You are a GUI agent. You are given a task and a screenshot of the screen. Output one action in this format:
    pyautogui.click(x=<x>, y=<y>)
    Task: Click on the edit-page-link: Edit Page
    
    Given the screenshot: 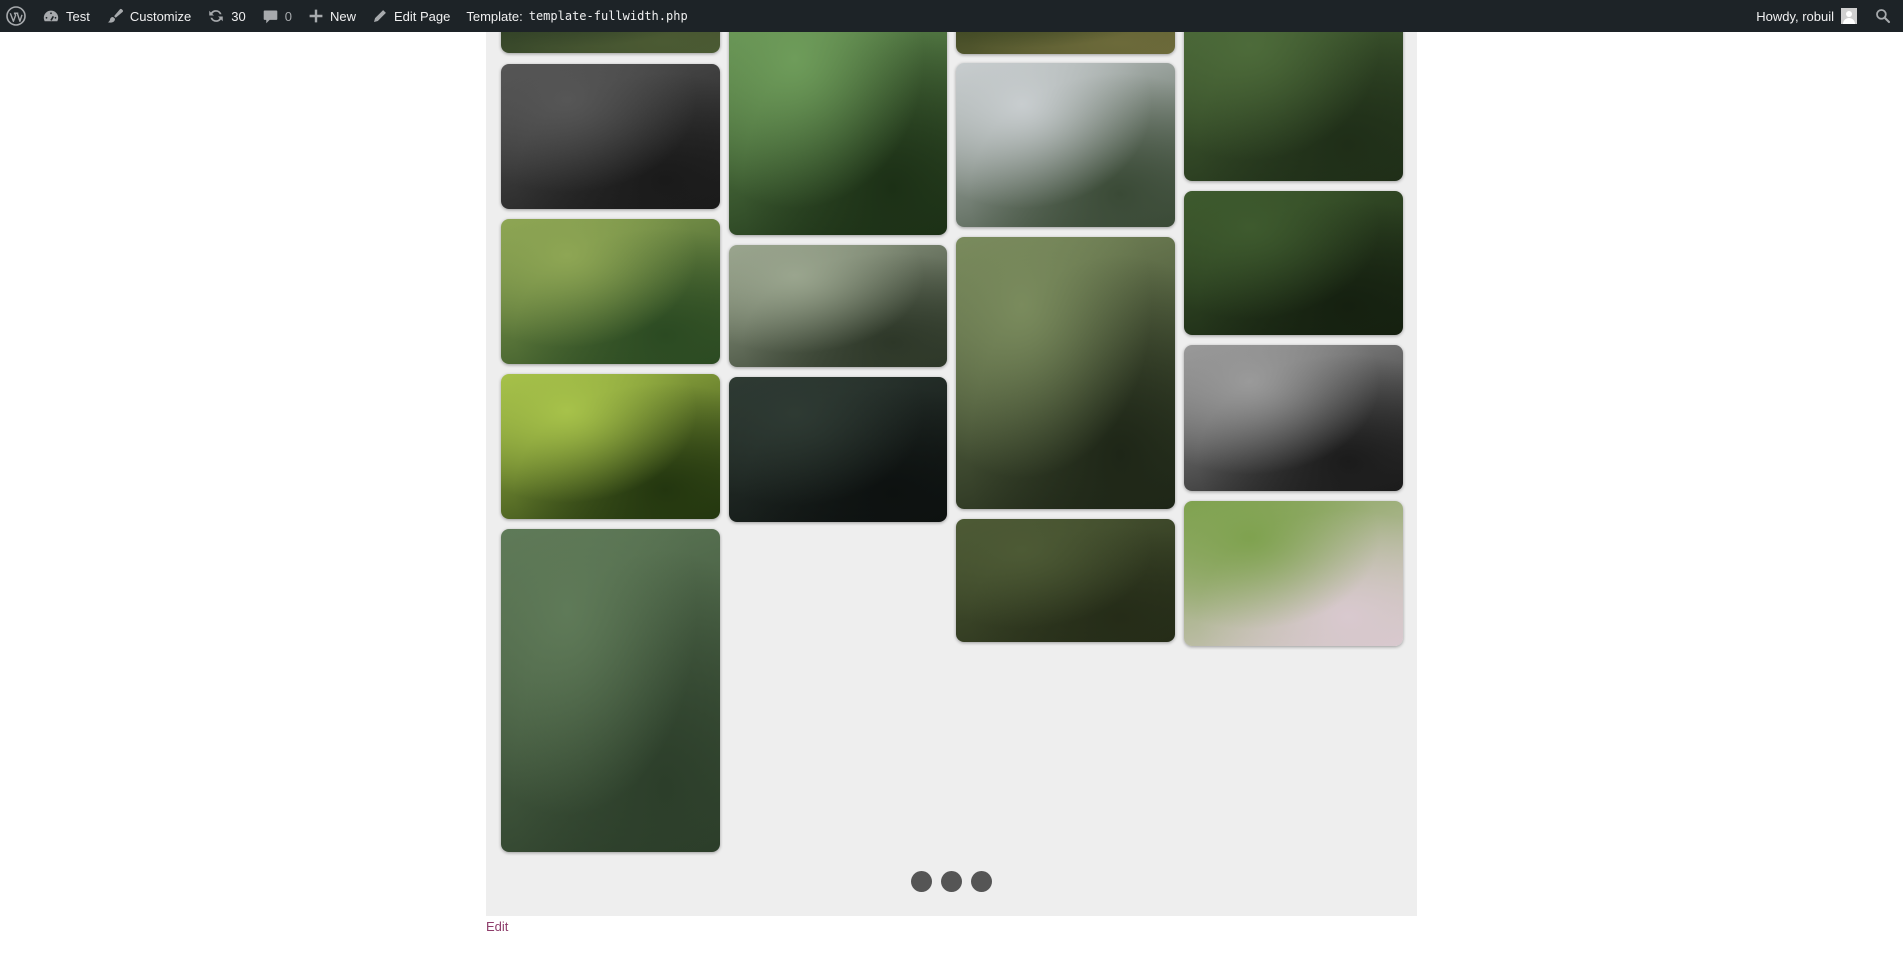 What is the action you would take?
    pyautogui.click(x=411, y=16)
    